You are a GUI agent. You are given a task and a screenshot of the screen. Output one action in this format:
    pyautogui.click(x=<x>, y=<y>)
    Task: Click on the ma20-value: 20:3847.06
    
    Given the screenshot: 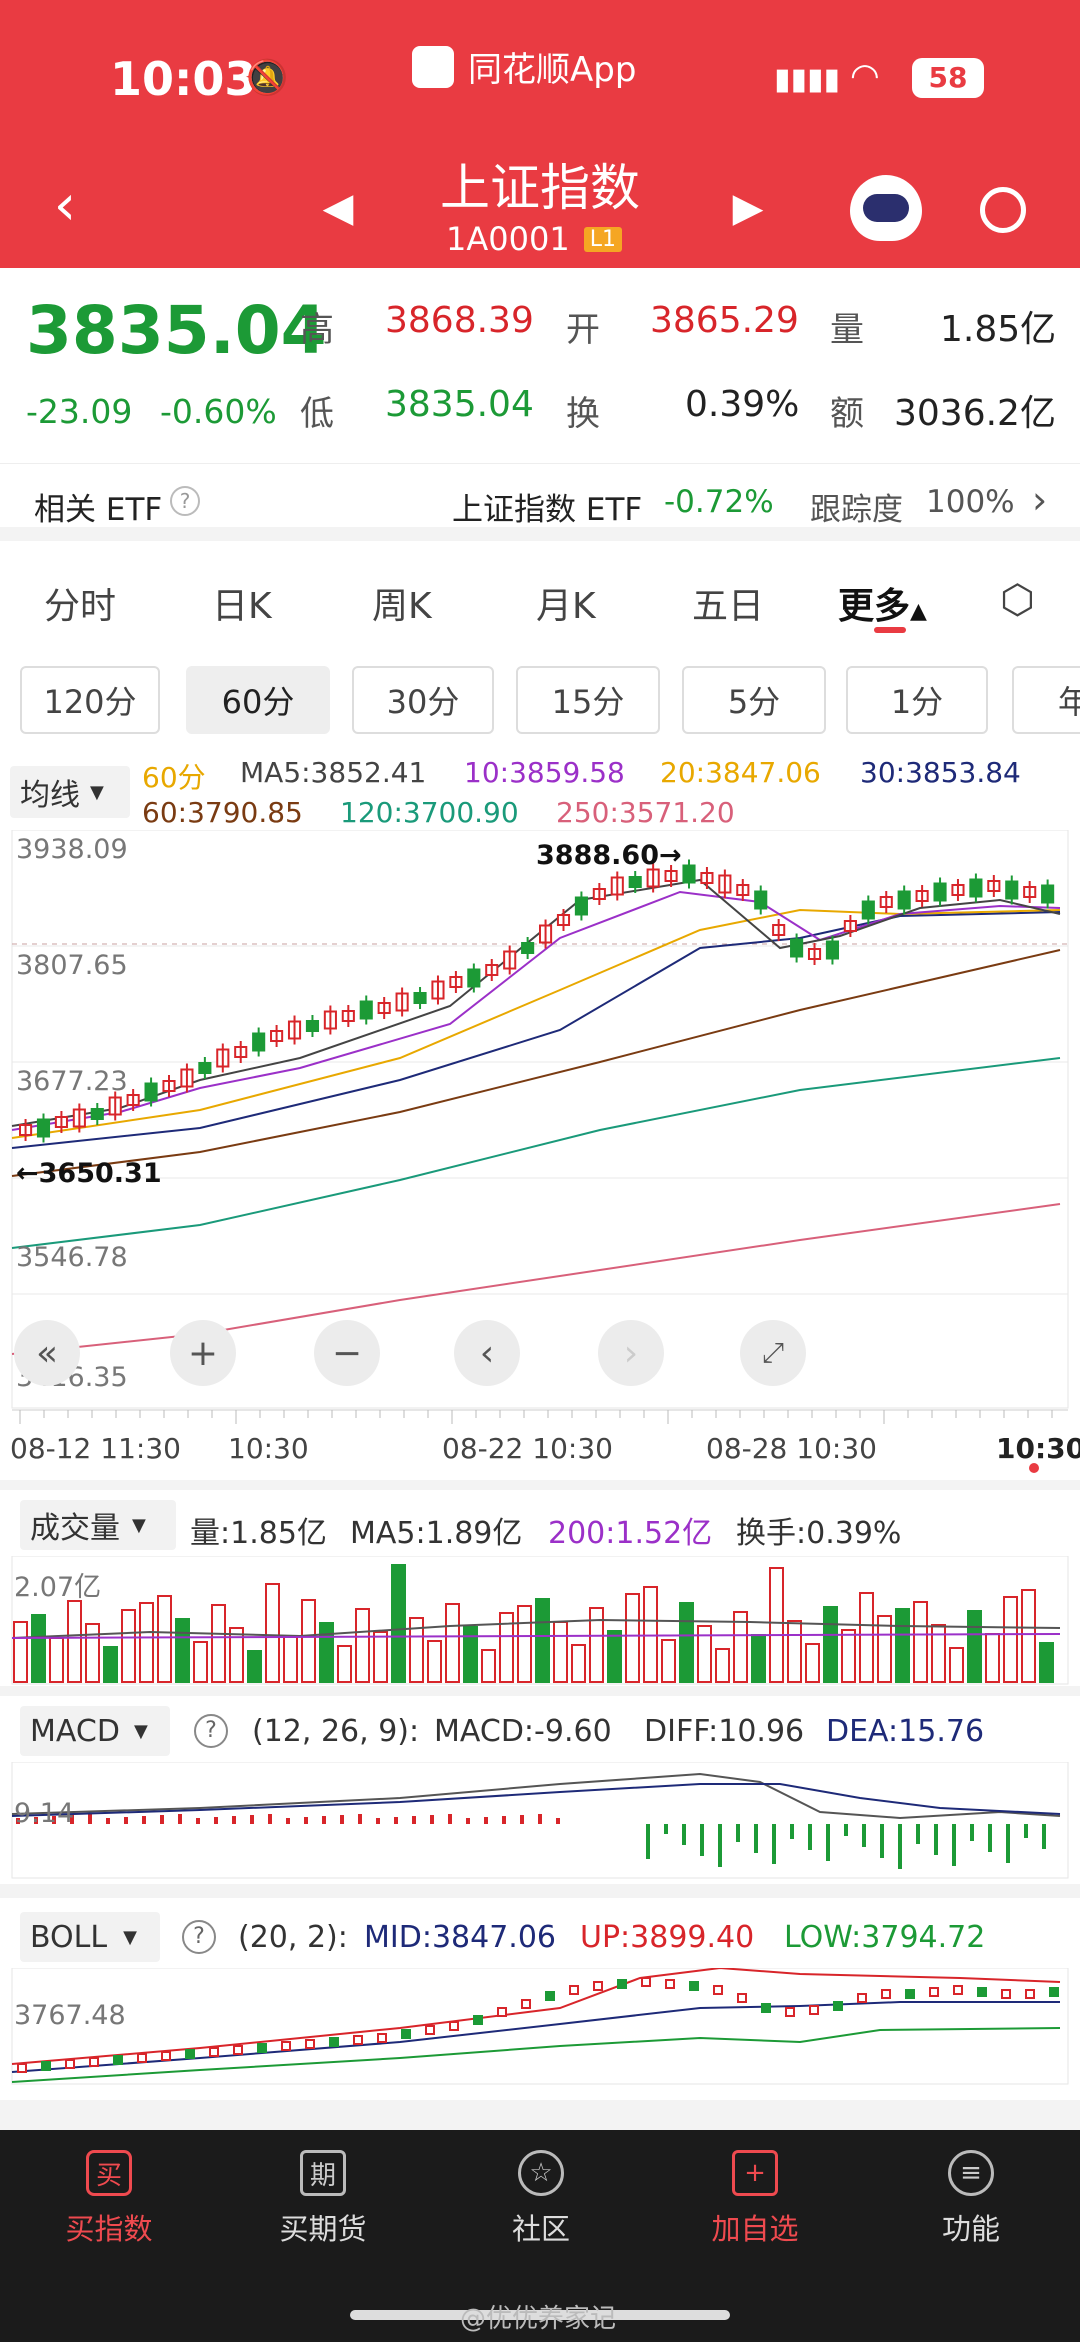 What is the action you would take?
    pyautogui.click(x=740, y=772)
    